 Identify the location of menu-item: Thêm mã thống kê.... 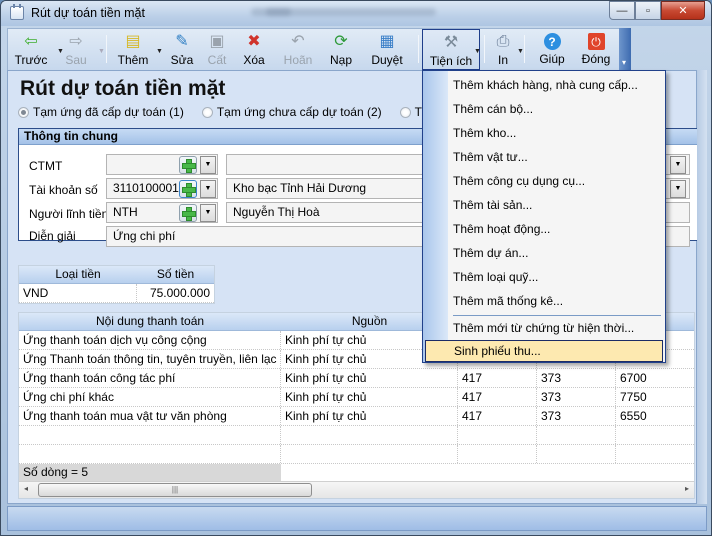
(508, 301).